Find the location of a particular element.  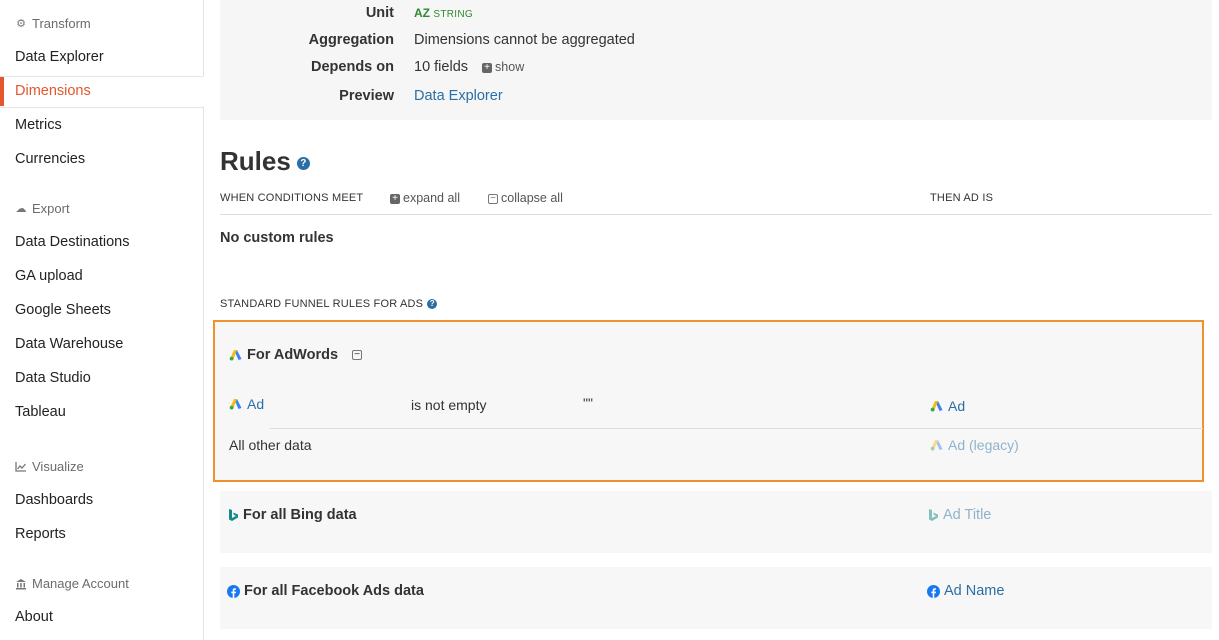

info-row-unit: Unit AZ STRING is located at coordinates (716, 13).